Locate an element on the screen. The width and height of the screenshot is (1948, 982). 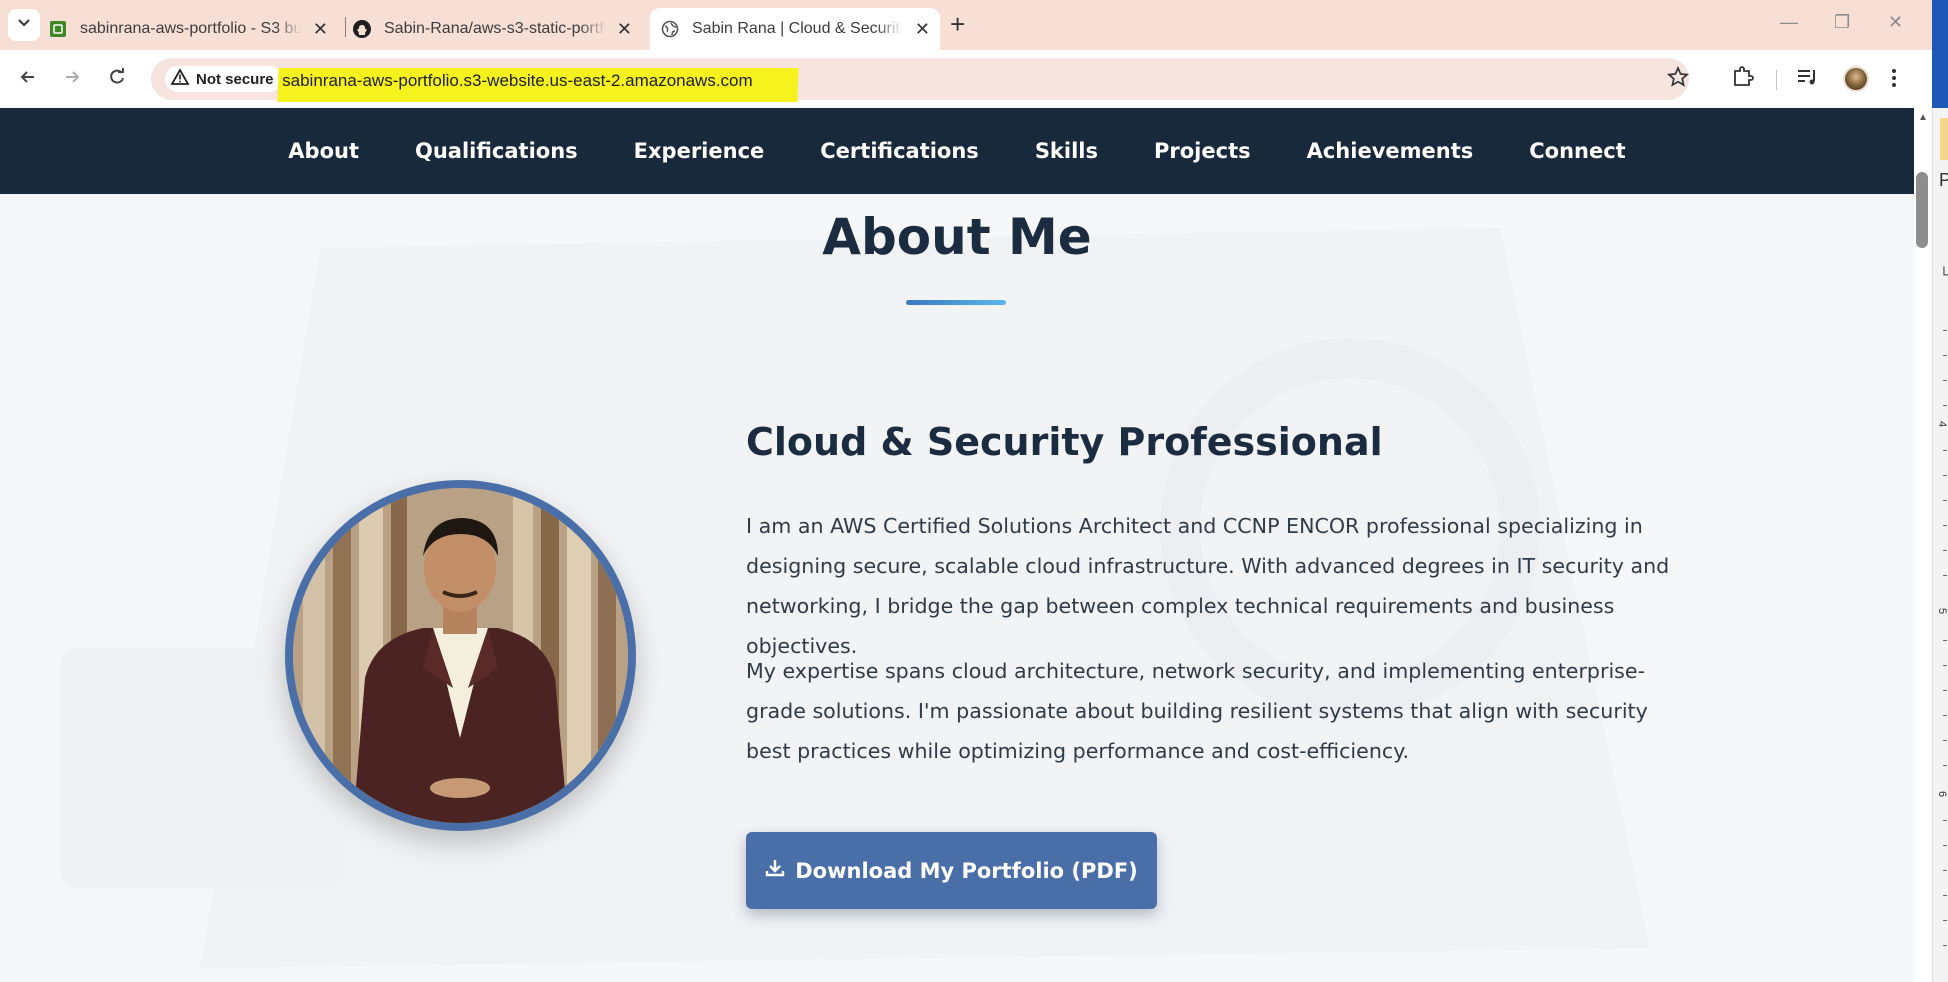
restore-icon: ❐ is located at coordinates (1842, 22).